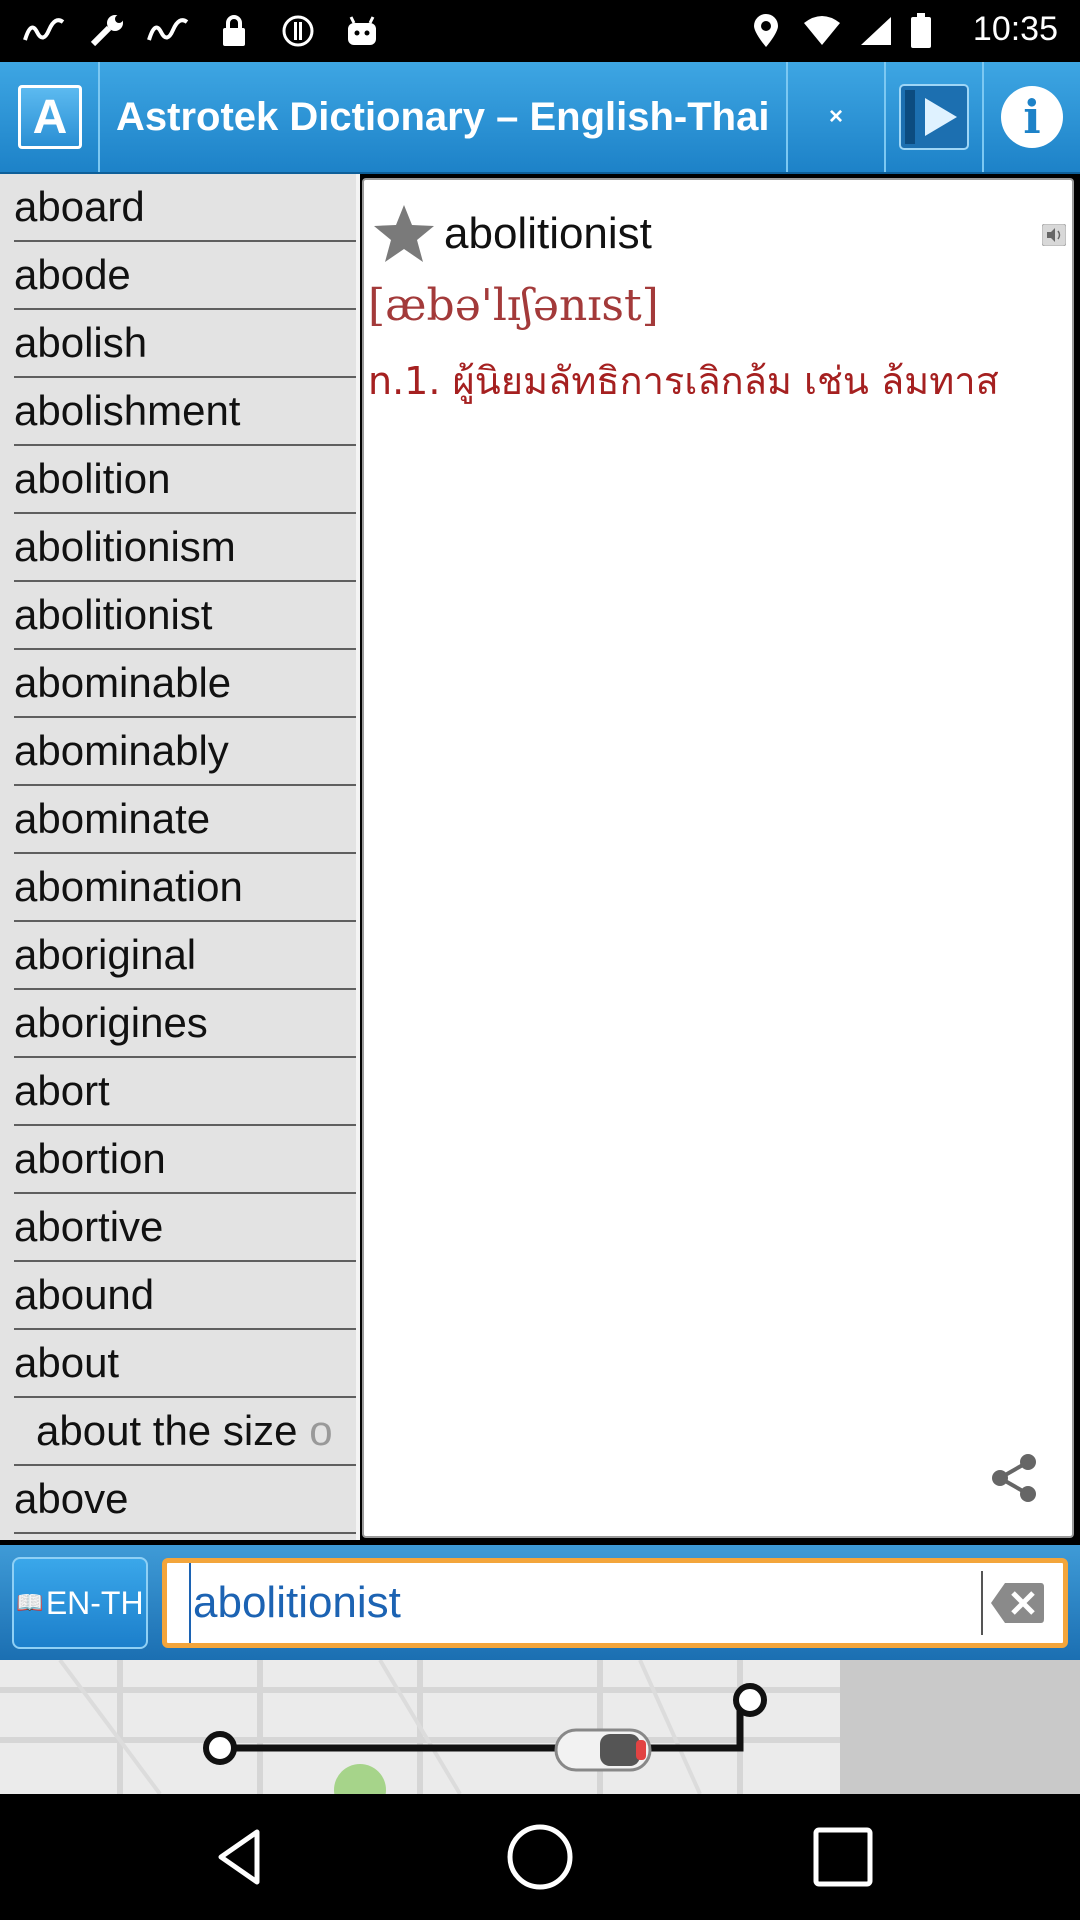 Image resolution: width=1080 pixels, height=1920 pixels. What do you see at coordinates (185, 1228) in the screenshot?
I see `word-list-item: abortive` at bounding box center [185, 1228].